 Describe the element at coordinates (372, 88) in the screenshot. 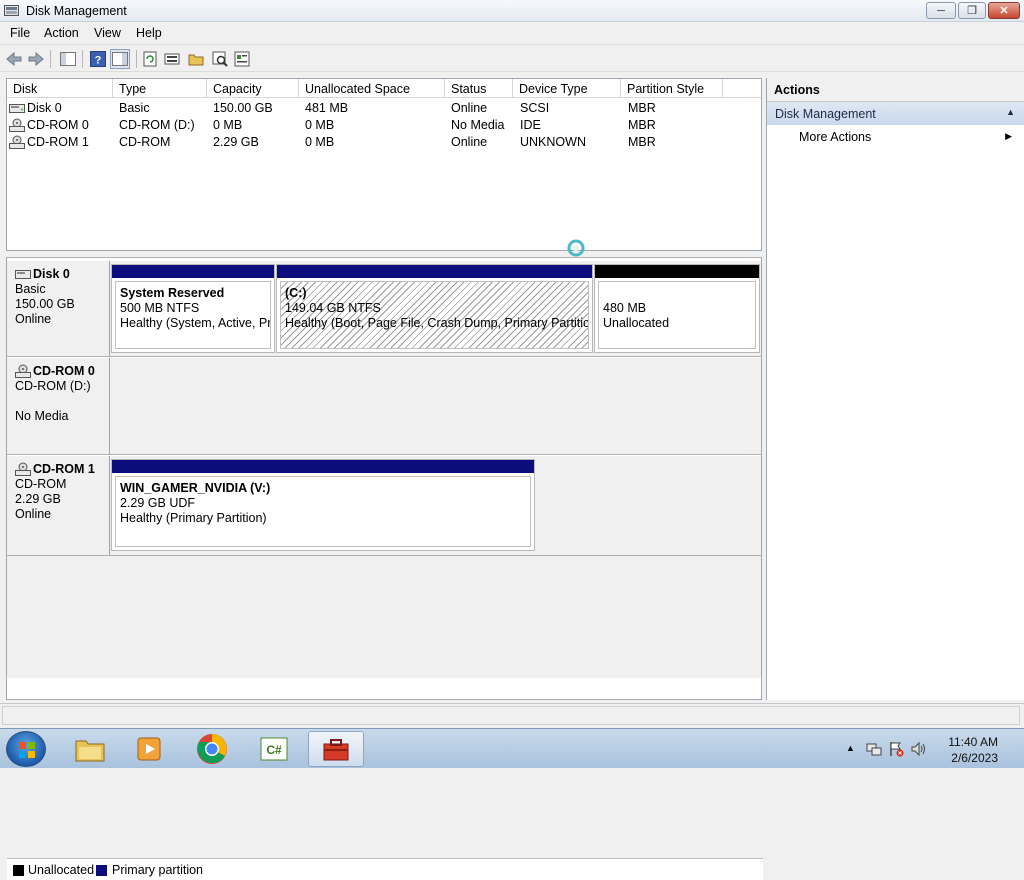

I see `column-header-unallocated-space: Unallocated Space` at that location.